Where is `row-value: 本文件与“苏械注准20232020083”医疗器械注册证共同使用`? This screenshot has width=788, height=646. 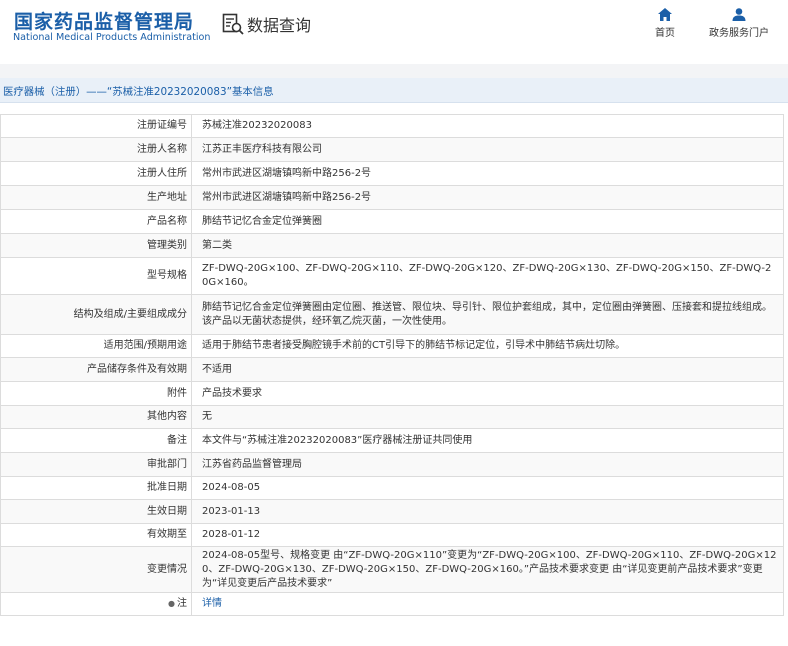 row-value: 本文件与“苏械注准20232020083”医疗器械注册证共同使用 is located at coordinates (487, 440).